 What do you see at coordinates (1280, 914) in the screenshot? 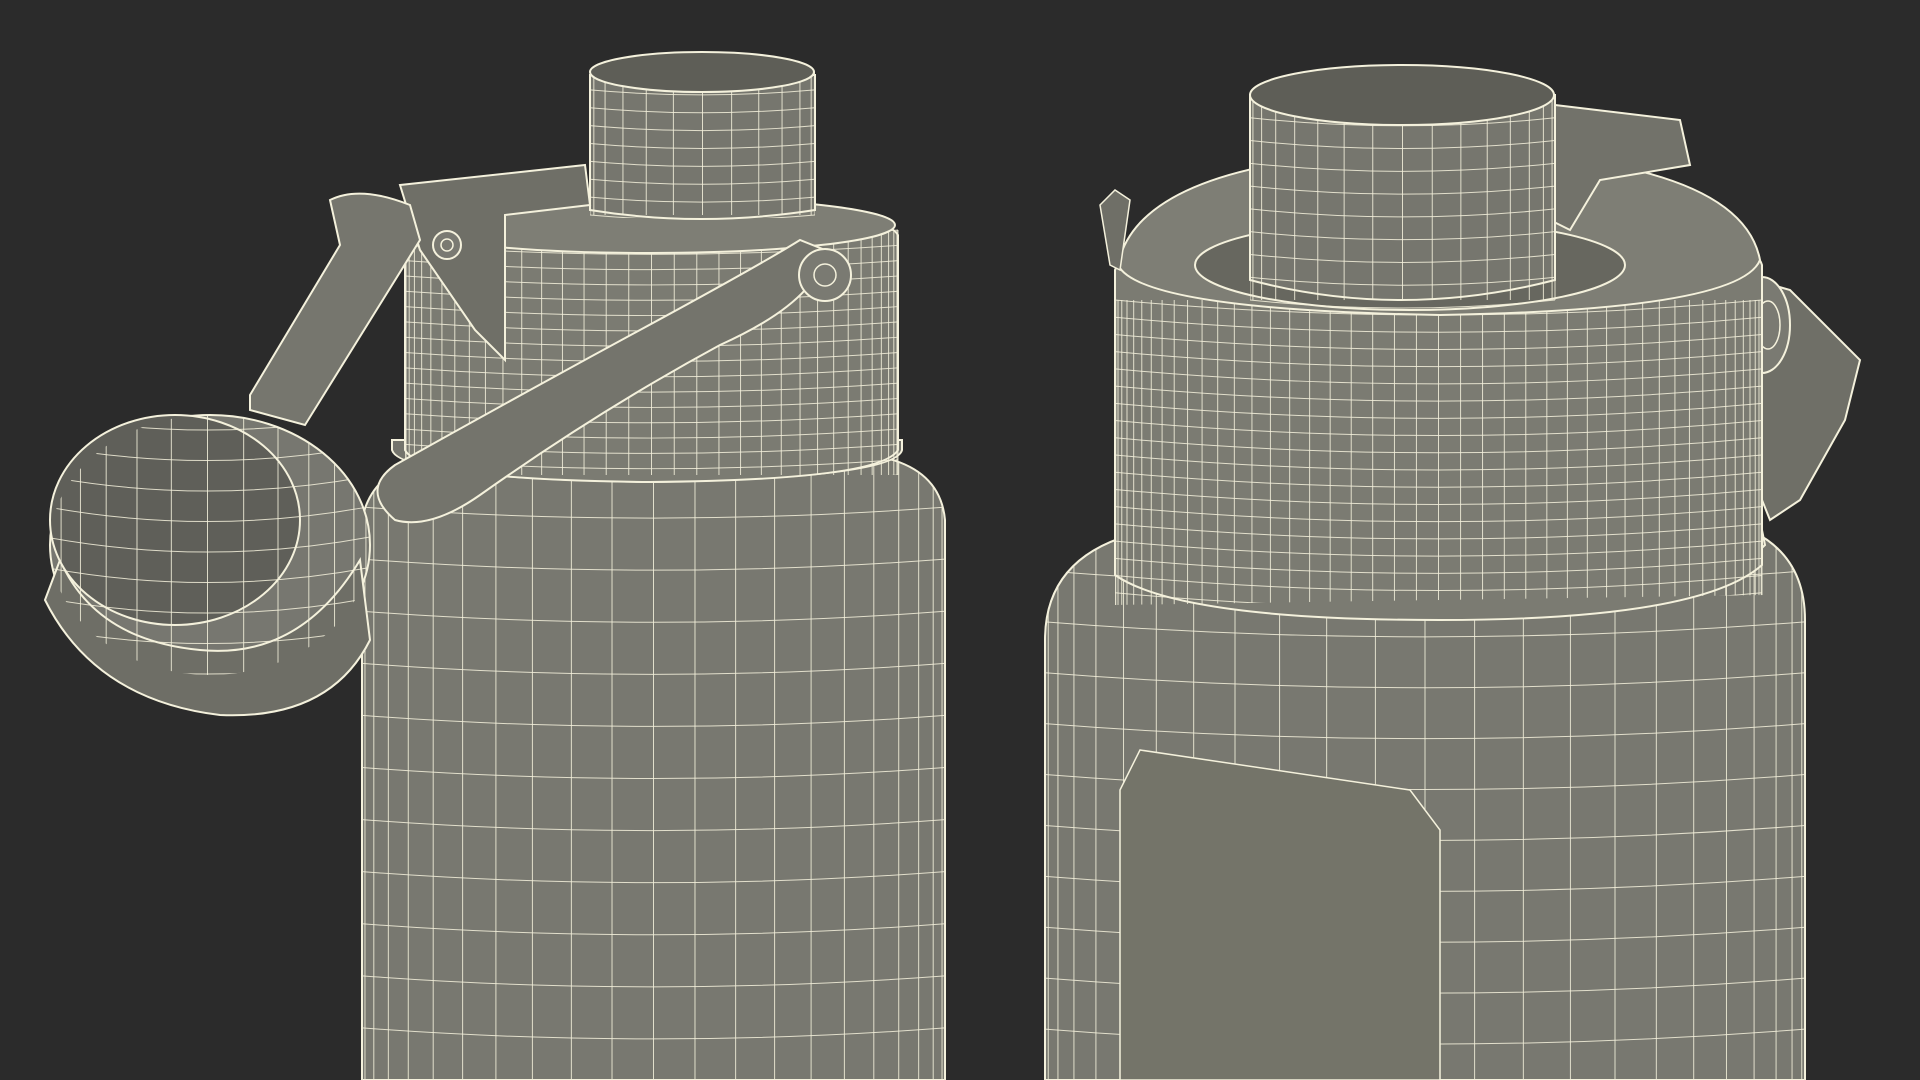
I see `bottle-right-panel` at bounding box center [1280, 914].